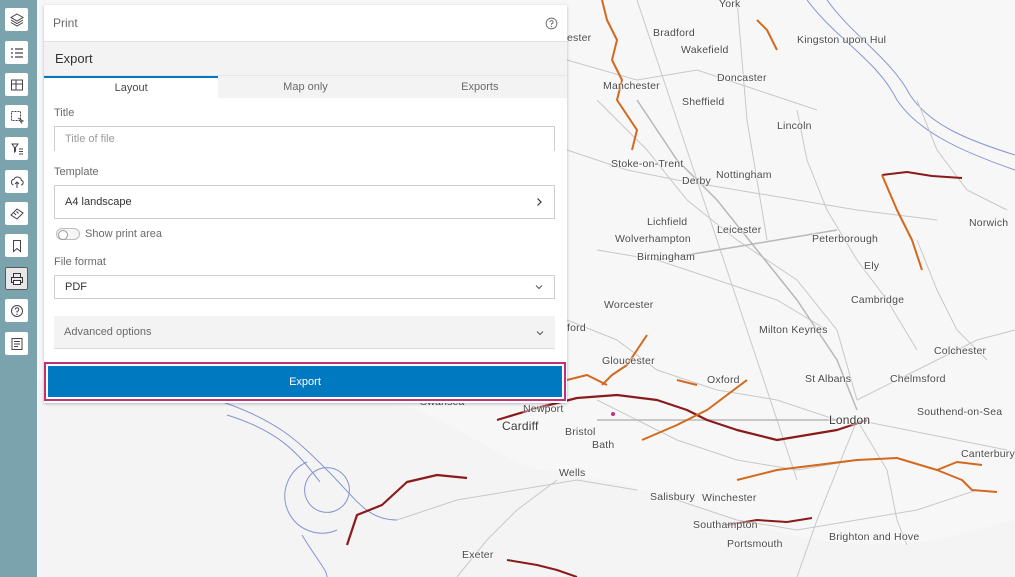 This screenshot has width=1015, height=577. Describe the element at coordinates (305, 58) in the screenshot. I see `export-section-header: Export` at that location.